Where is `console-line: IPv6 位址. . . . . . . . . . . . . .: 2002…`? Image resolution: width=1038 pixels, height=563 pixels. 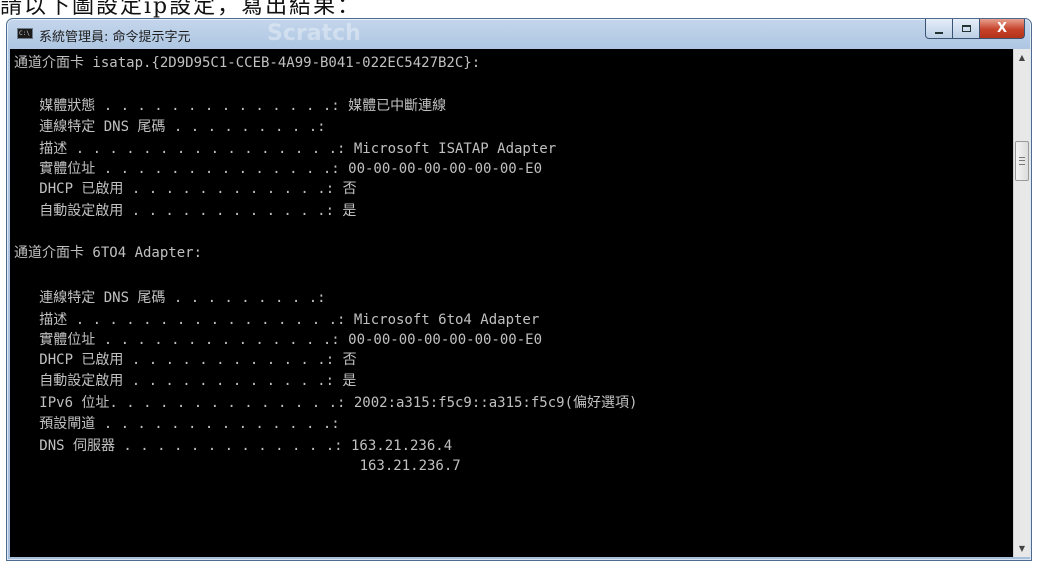
console-line: IPv6 位址. . . . . . . . . . . . . .: 2002… is located at coordinates (326, 403).